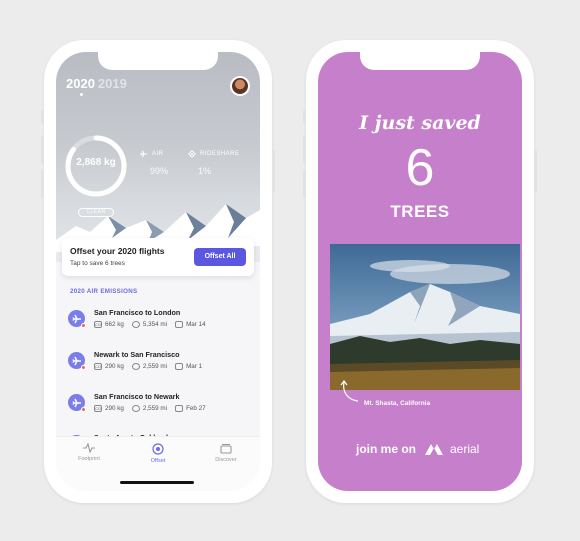 This screenshot has width=580, height=541. Describe the element at coordinates (417, 449) in the screenshot. I see `join-banner: join me on aerial` at that location.